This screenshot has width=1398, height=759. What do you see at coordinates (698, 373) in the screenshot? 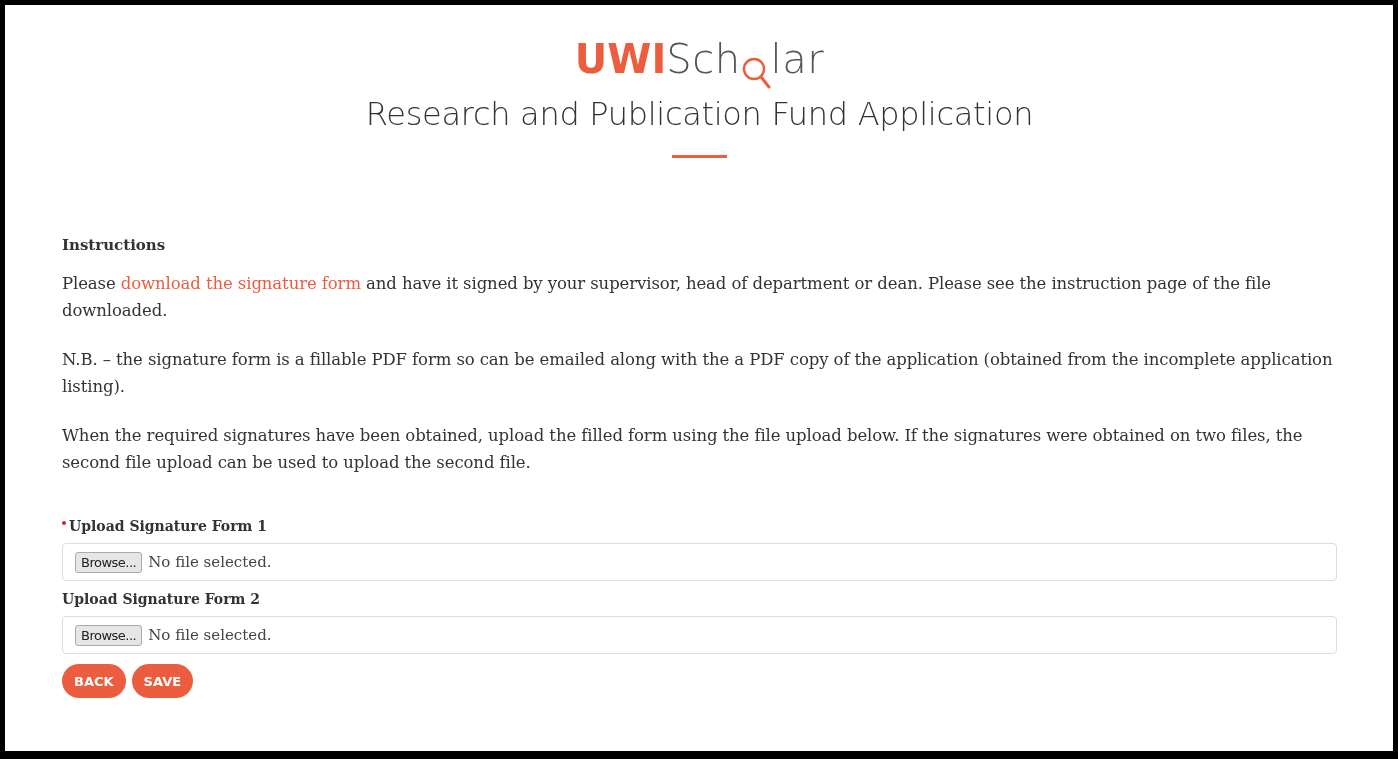
I see `instruction-text: N.B. – the signature form is a fillable PDF form so can be emailed along with the a PDF copy of the application (obtained from the incomplete application listing).` at bounding box center [698, 373].